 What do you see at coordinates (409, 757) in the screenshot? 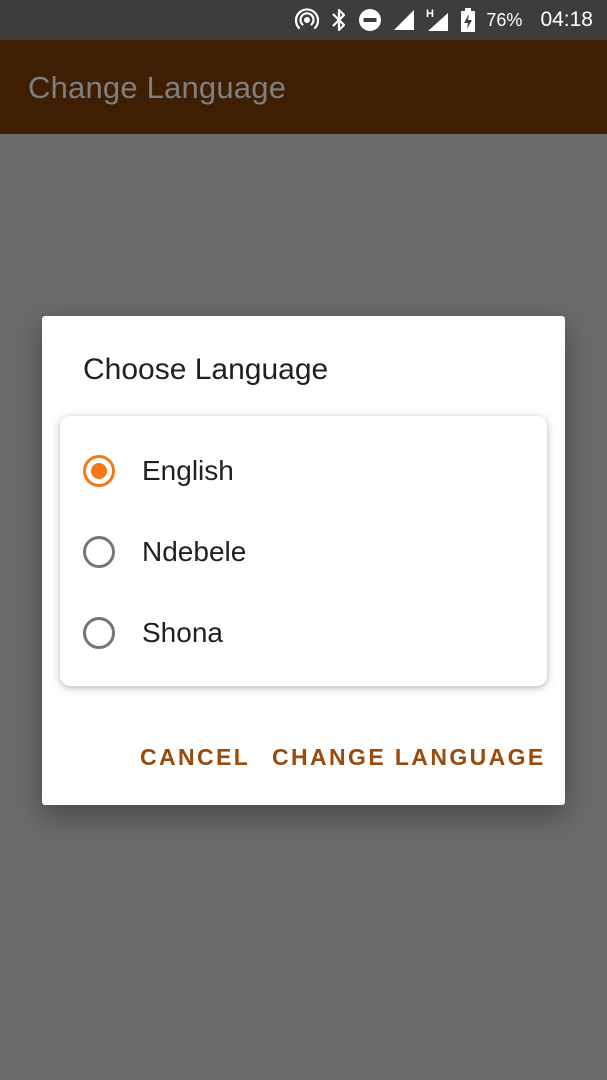
I see `change-language-button: CHANGE LANGUAGE` at bounding box center [409, 757].